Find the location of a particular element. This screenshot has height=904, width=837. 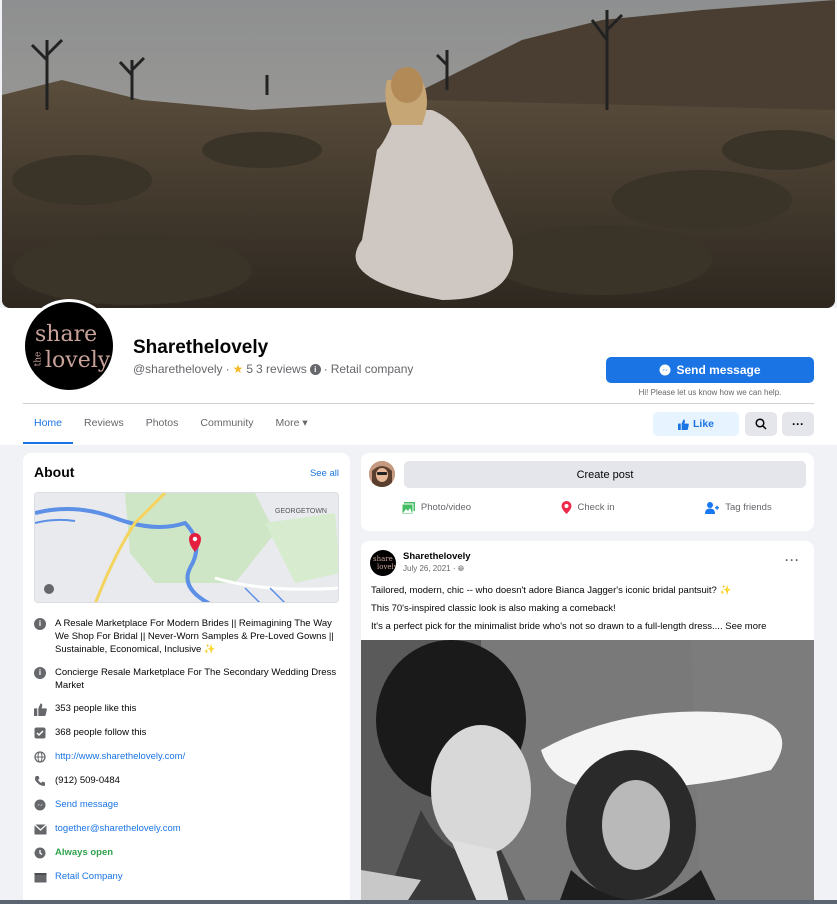

page-tabs: Home Reviews Photos Community More ▾ is located at coordinates (171, 424).